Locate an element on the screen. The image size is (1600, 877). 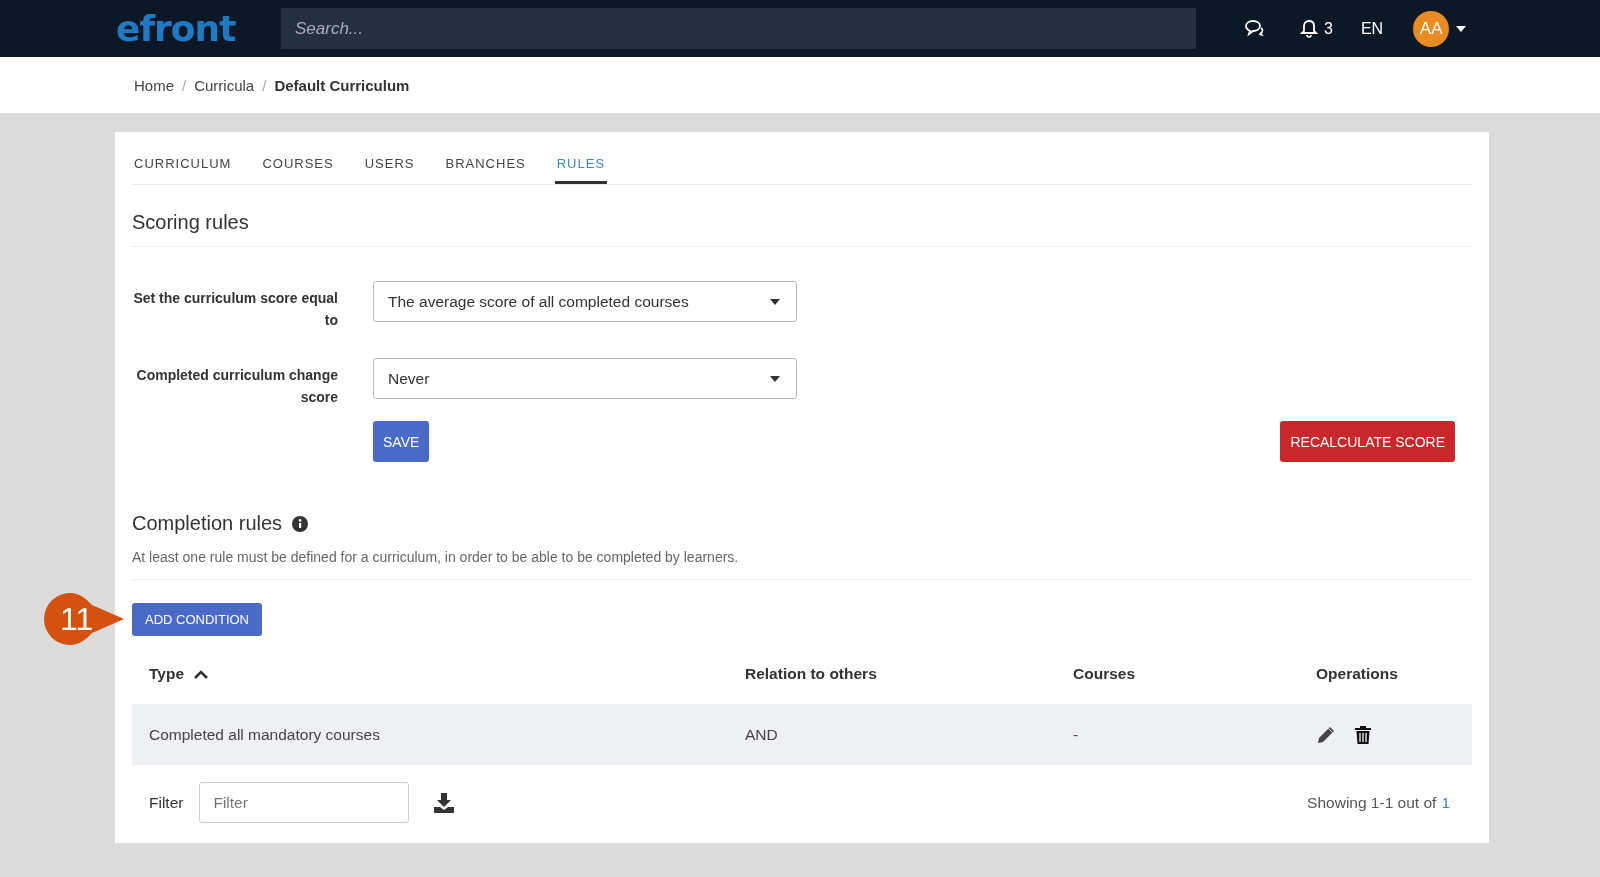
total-link: 1 is located at coordinates (1445, 802).